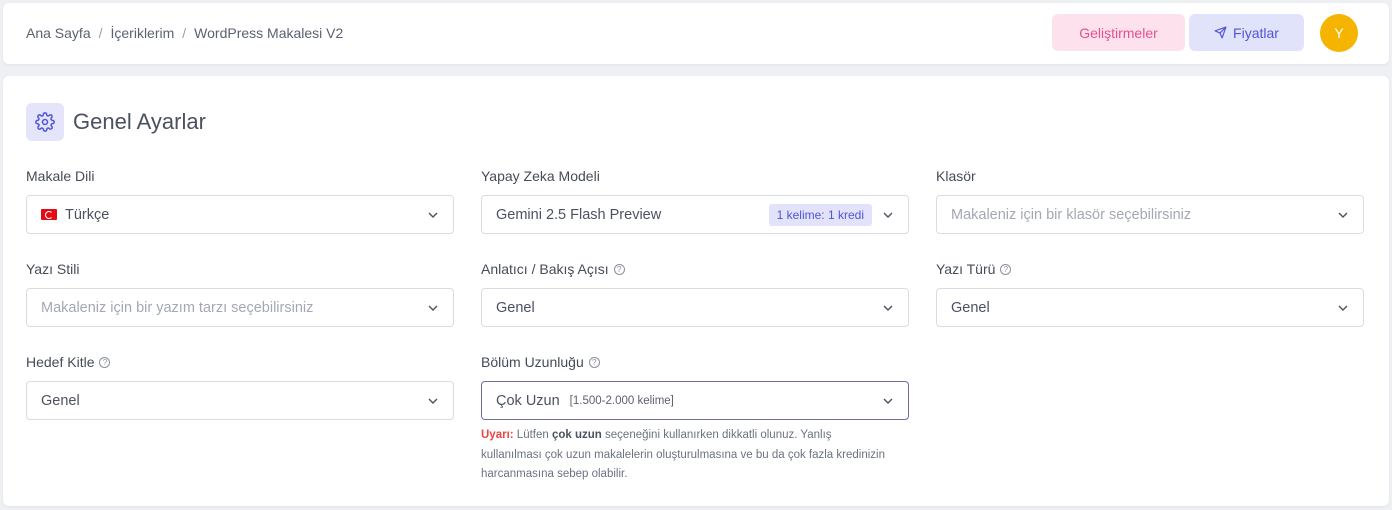 This screenshot has width=1392, height=510. What do you see at coordinates (45, 122) in the screenshot?
I see `gear-icon` at bounding box center [45, 122].